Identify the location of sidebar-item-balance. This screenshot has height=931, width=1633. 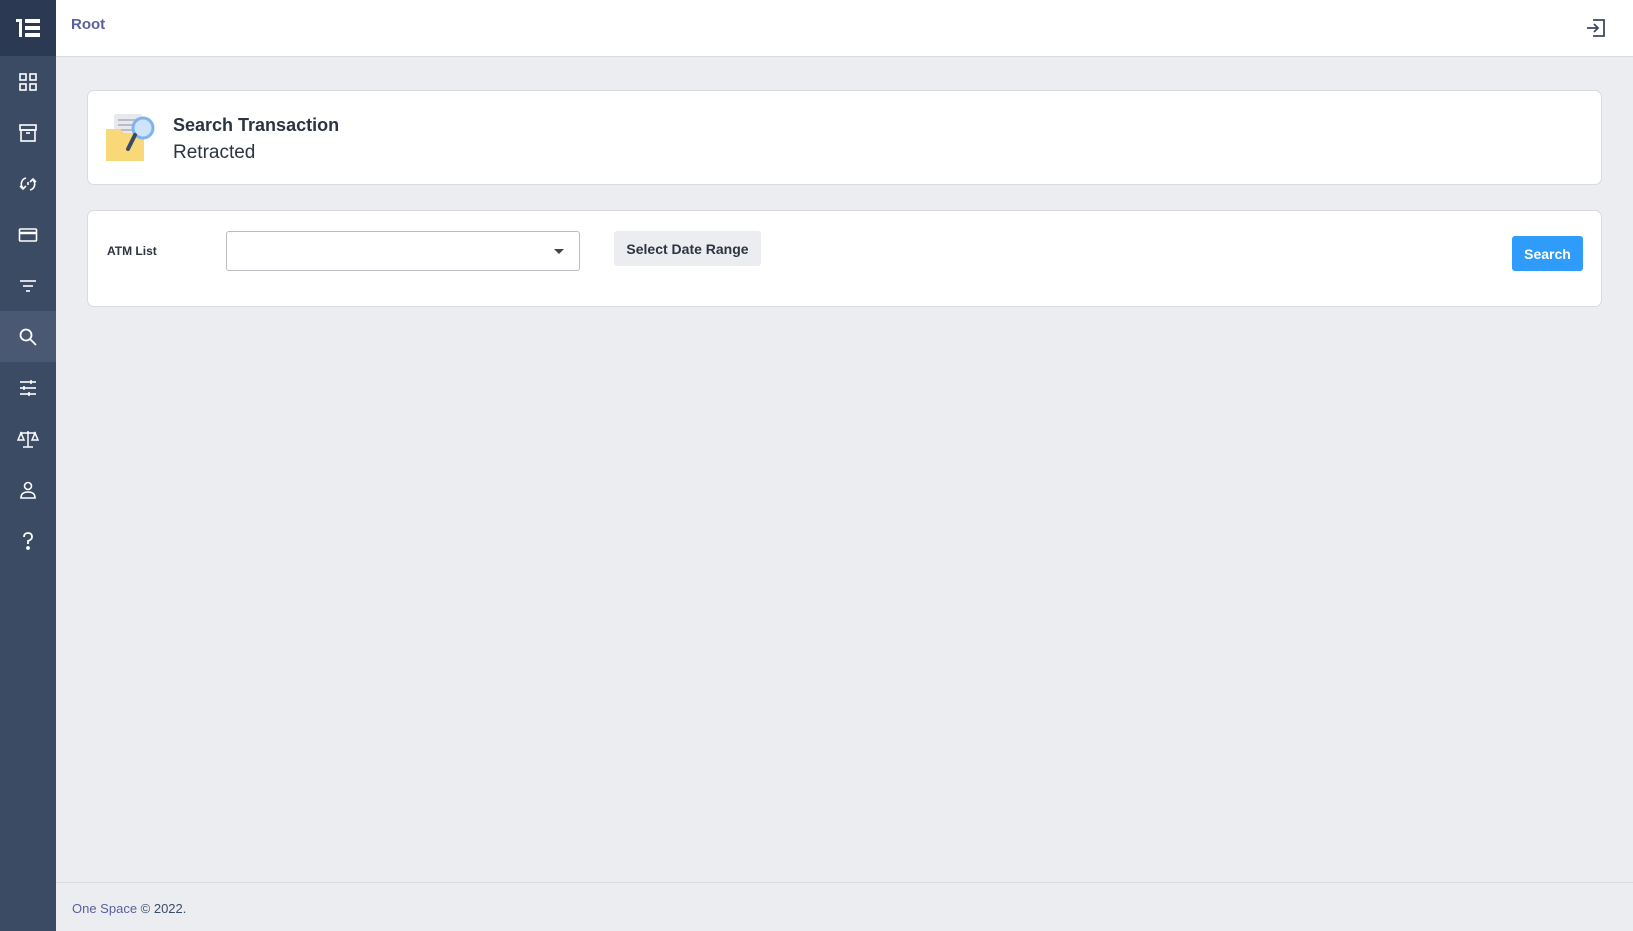
(28, 438).